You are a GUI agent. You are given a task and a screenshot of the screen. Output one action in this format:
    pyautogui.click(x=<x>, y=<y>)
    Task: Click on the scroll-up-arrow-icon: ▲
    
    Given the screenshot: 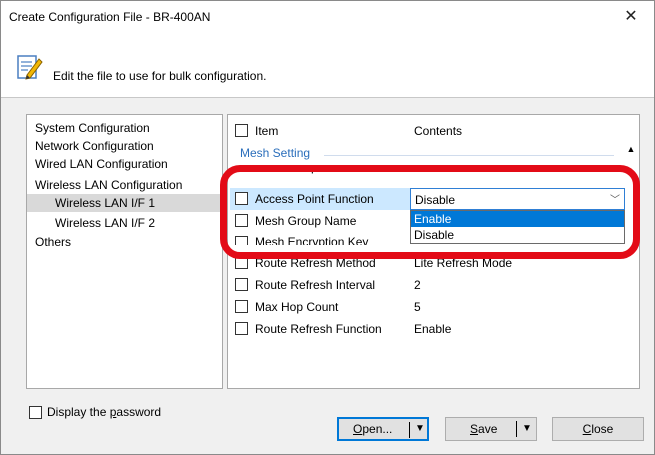 What is the action you would take?
    pyautogui.click(x=631, y=149)
    